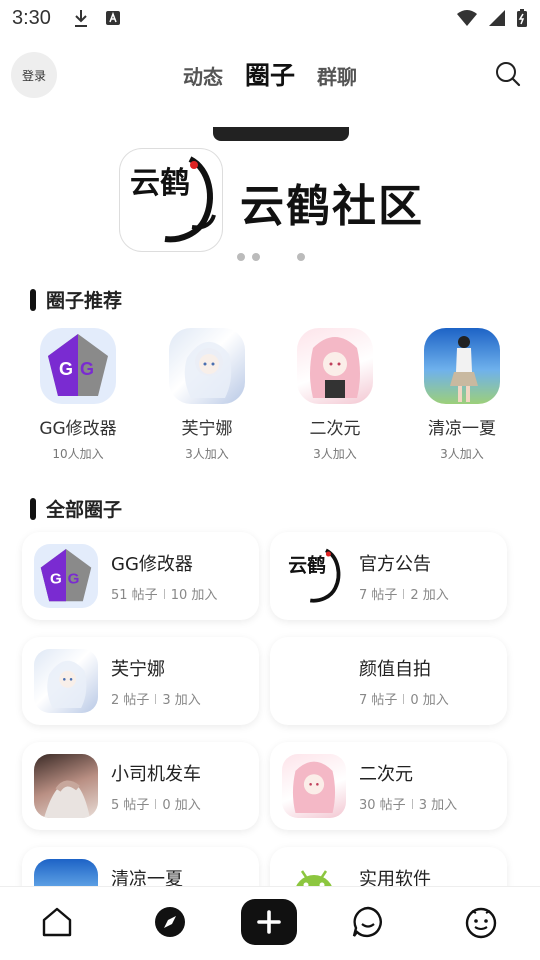 The width and height of the screenshot is (540, 960). I want to click on circle-name: 小司机发车, so click(156, 774).